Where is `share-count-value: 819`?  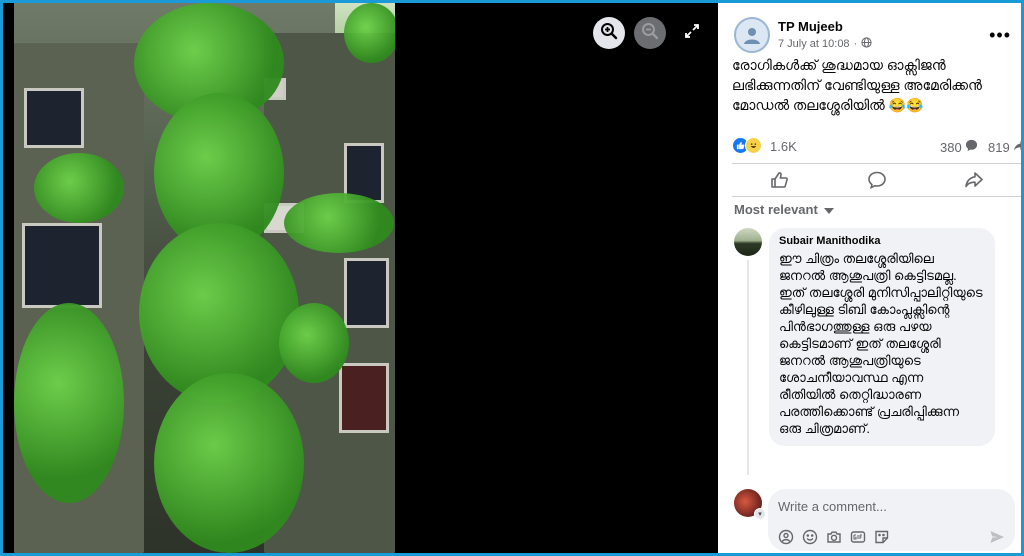 share-count-value: 819 is located at coordinates (999, 147).